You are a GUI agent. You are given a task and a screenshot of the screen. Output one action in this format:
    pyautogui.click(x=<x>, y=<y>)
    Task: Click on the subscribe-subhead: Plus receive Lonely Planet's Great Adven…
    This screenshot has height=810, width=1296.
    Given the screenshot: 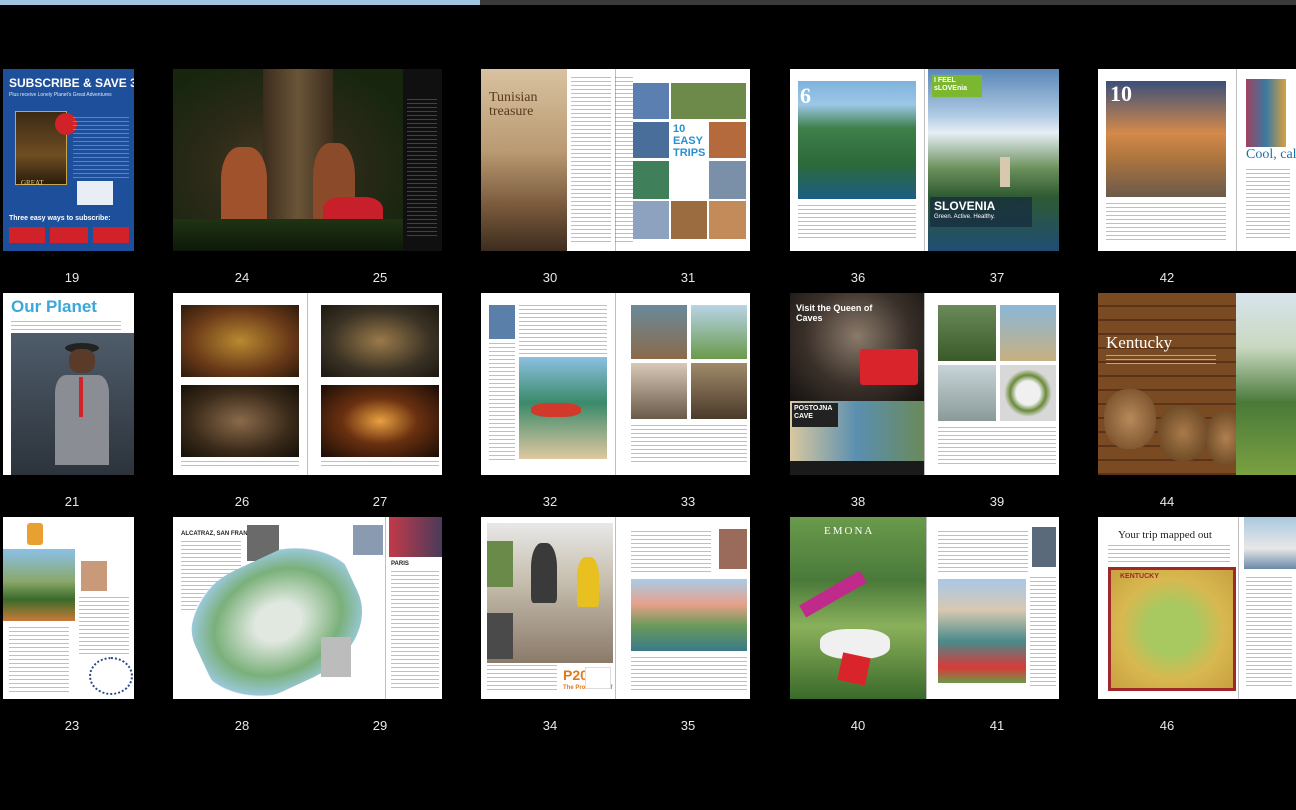 What is the action you would take?
    pyautogui.click(x=60, y=95)
    